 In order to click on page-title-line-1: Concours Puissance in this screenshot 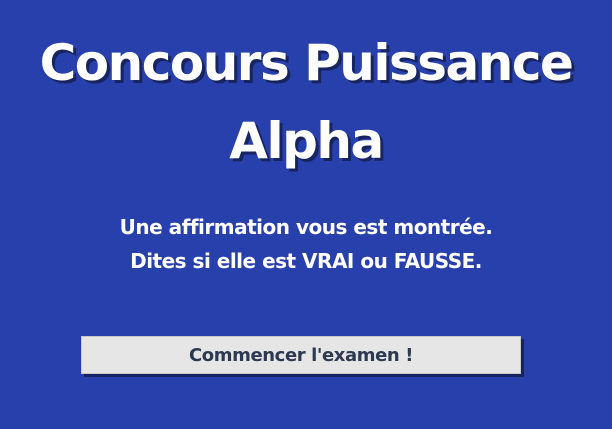, I will do `click(306, 63)`.